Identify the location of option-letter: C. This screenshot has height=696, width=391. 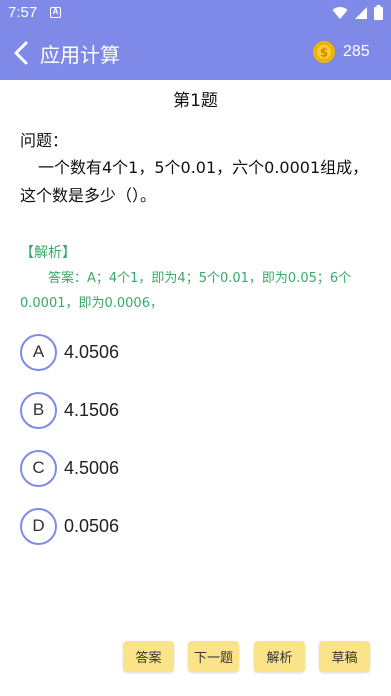
(38, 468).